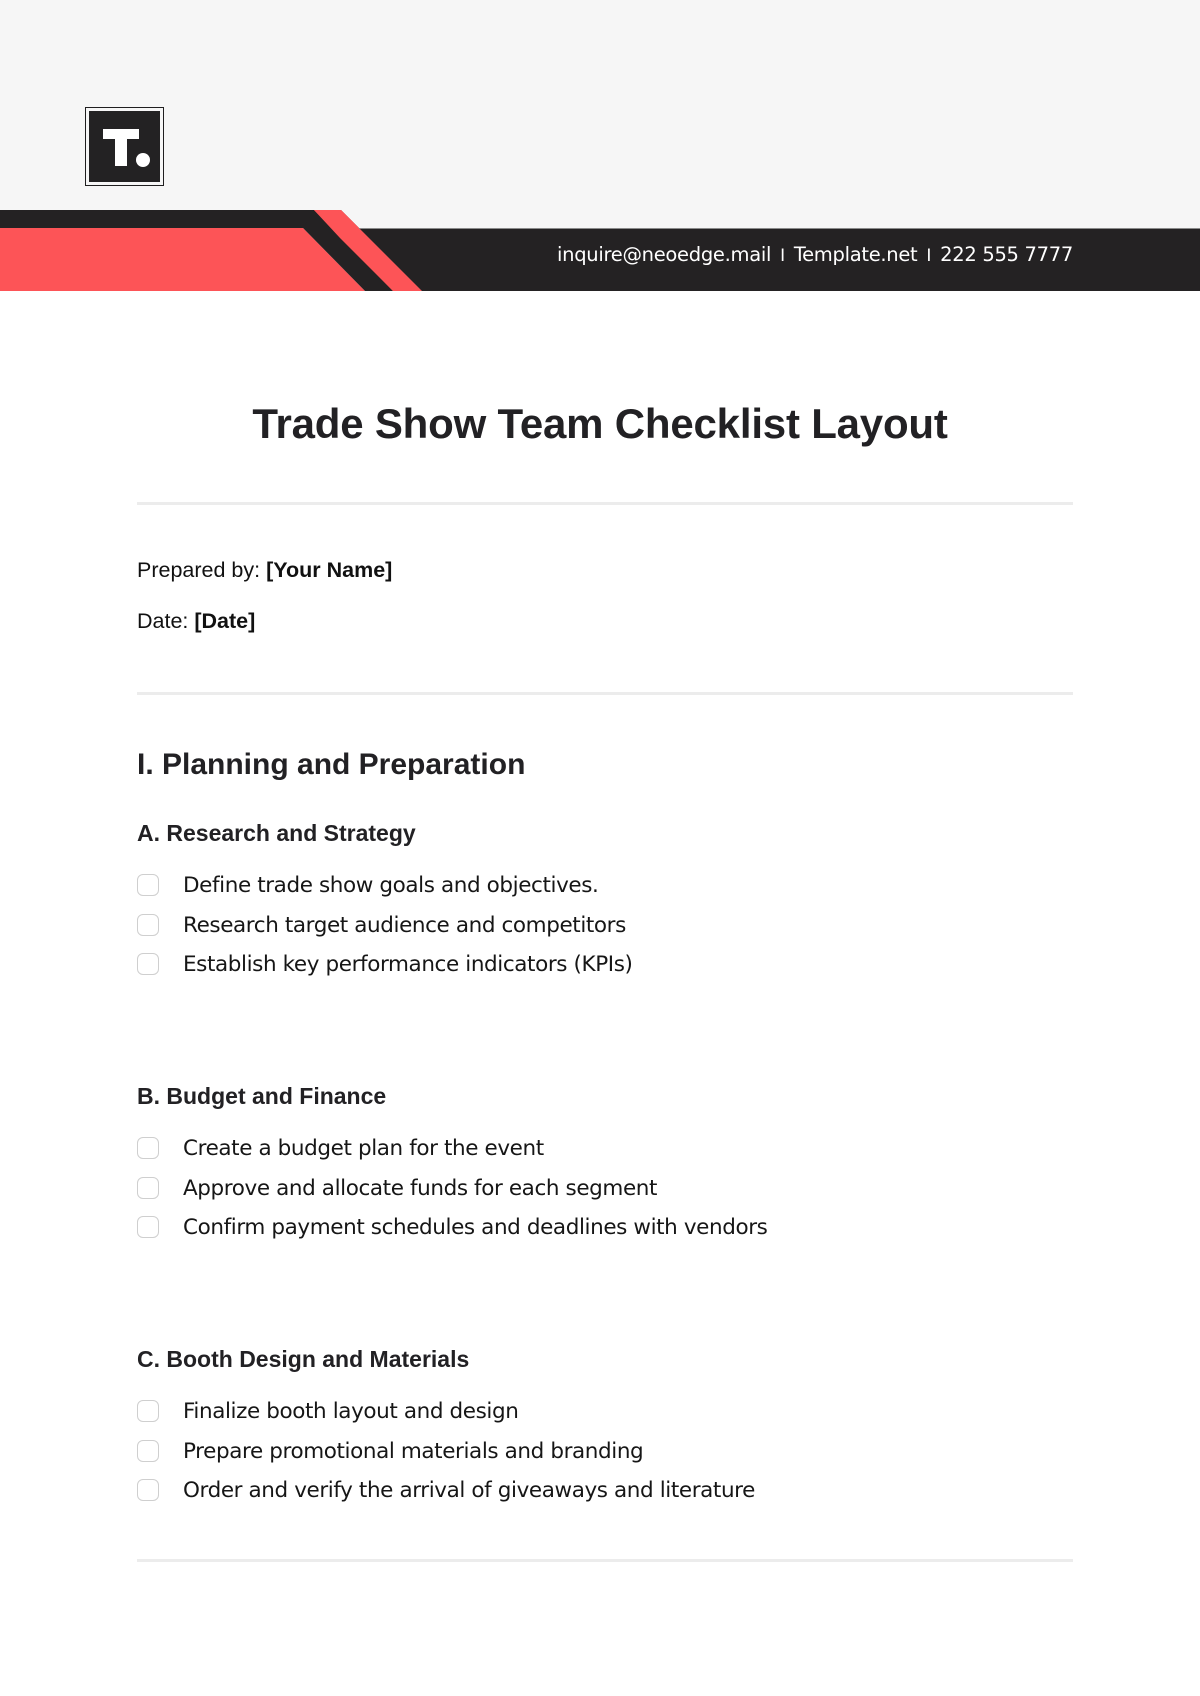 Image resolution: width=1200 pixels, height=1696 pixels. I want to click on checklist-item-label: Research target audience and competitors, so click(404, 925).